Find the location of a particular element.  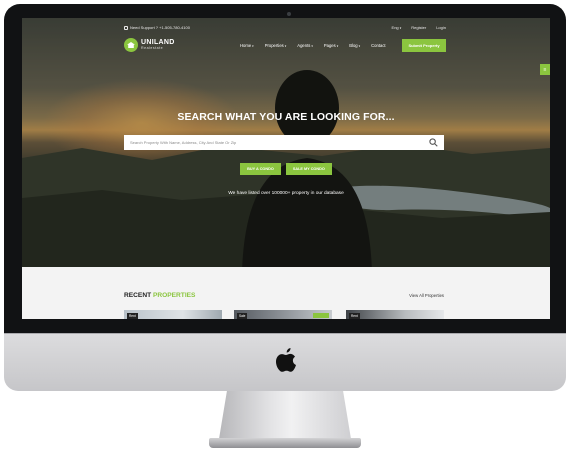

top-links: Eng ▾ Register Login is located at coordinates (419, 27).